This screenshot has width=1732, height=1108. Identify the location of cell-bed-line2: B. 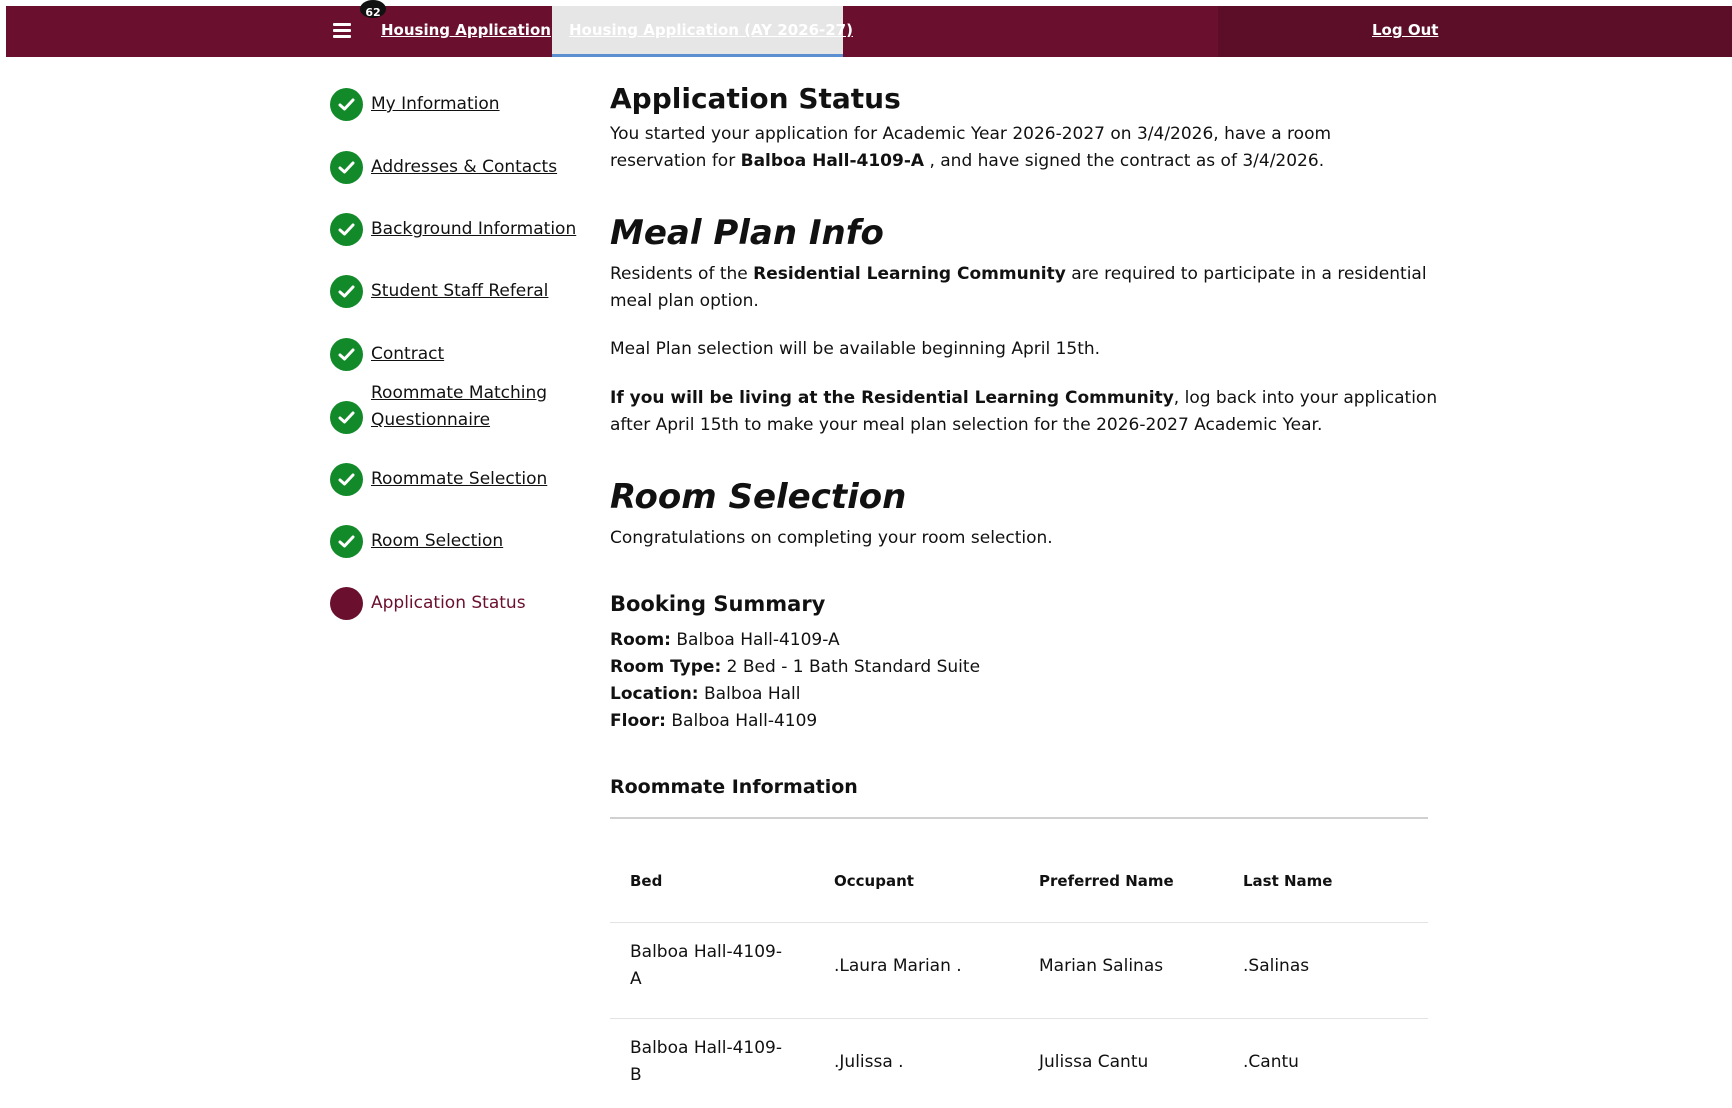
(636, 1075).